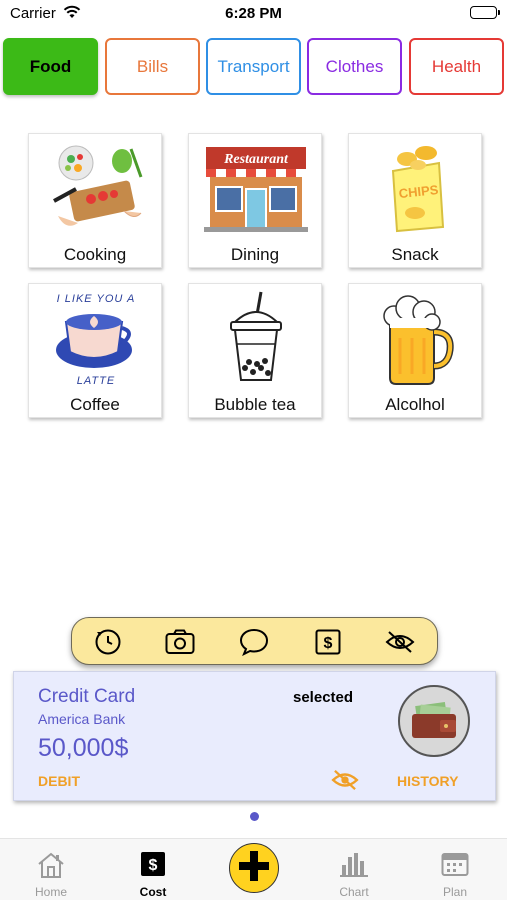 This screenshot has width=507, height=900. Describe the element at coordinates (83, 748) in the screenshot. I see `wallet-balance: 50,000$` at that location.